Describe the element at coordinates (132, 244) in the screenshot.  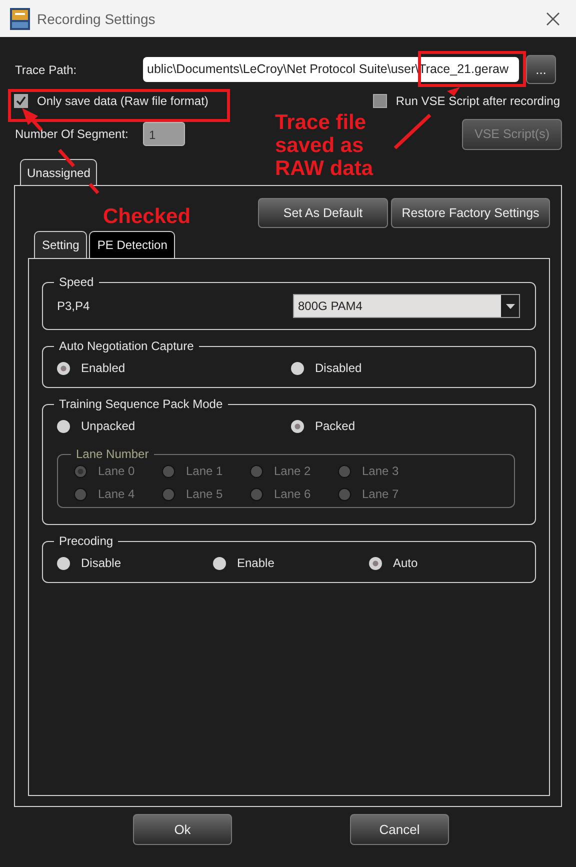
I see `tab: PE Detection` at that location.